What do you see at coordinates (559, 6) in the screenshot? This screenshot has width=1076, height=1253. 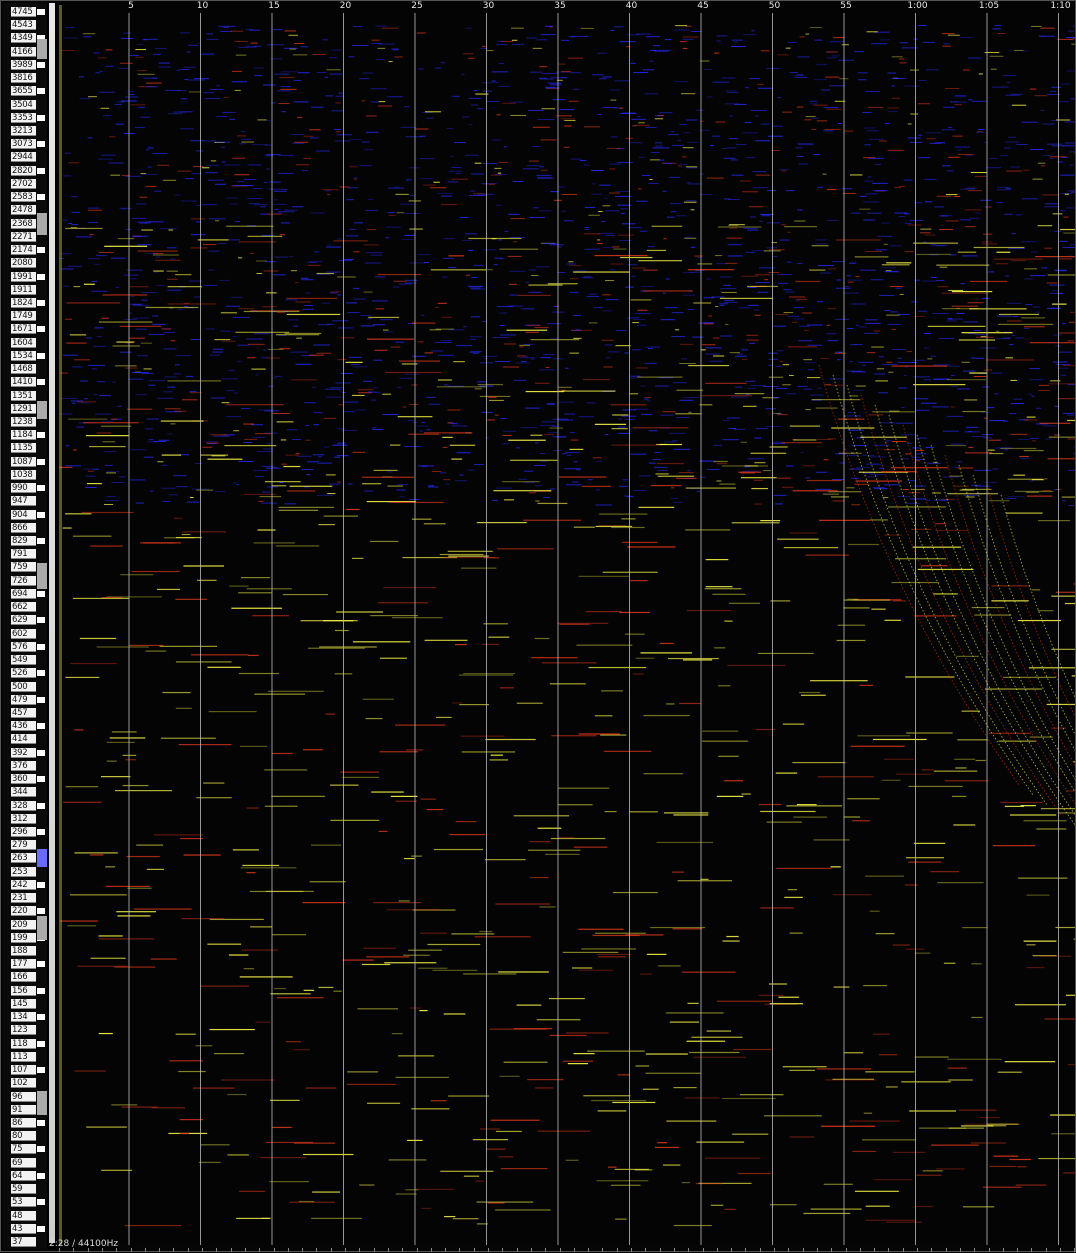 I see `time-tick-label: 35` at bounding box center [559, 6].